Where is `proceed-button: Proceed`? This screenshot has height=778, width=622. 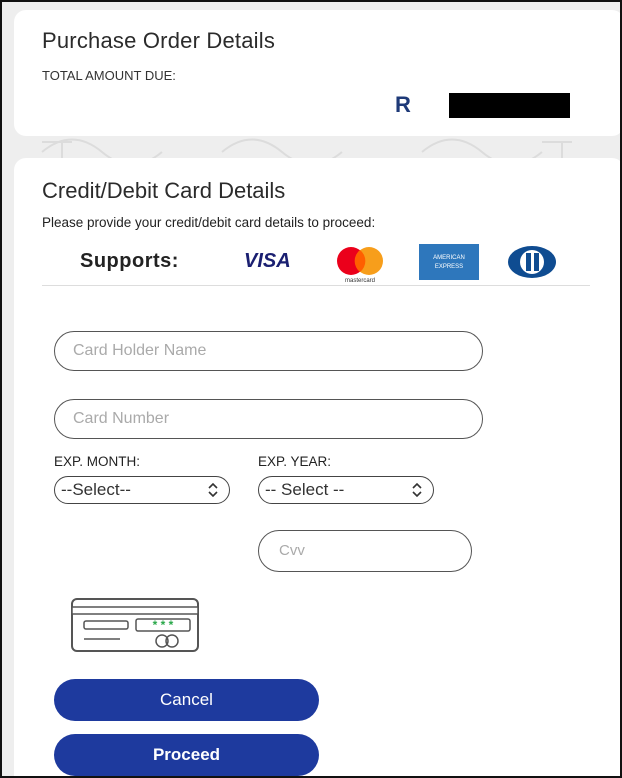
proceed-button: Proceed is located at coordinates (186, 755).